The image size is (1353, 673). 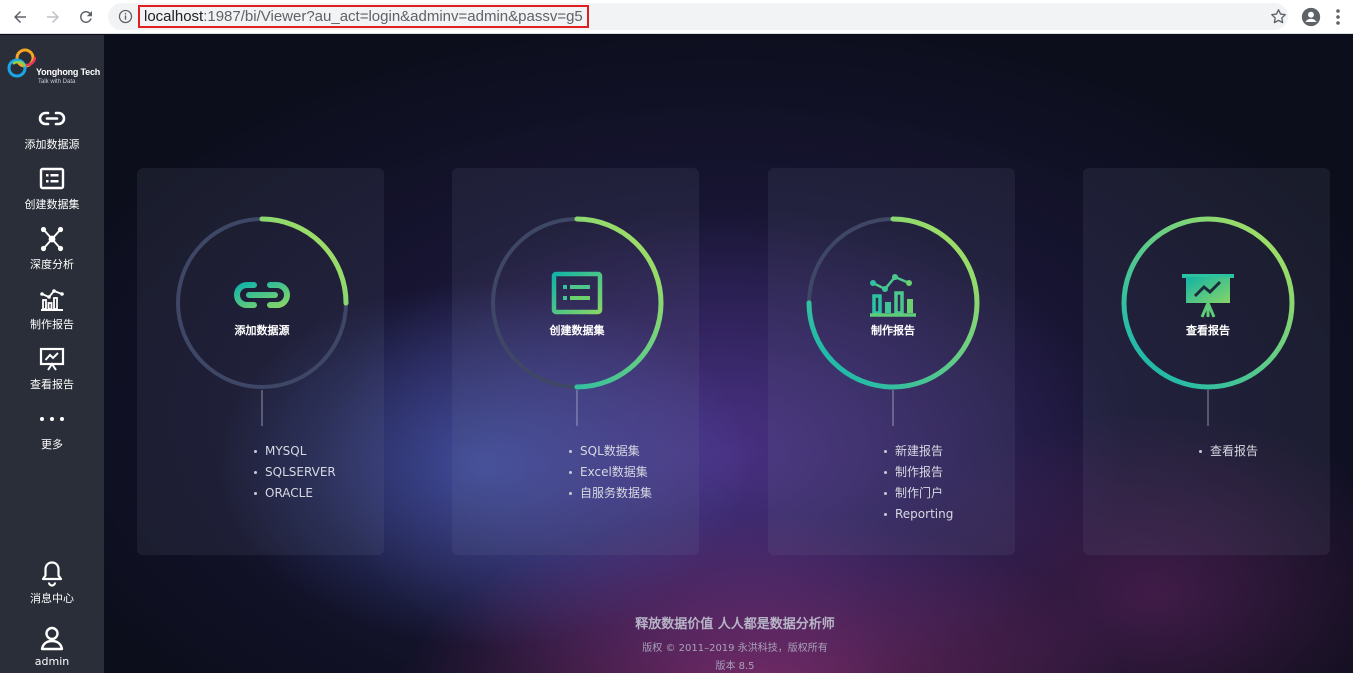 What do you see at coordinates (893, 330) in the screenshot?
I see `card-title: 制作报告` at bounding box center [893, 330].